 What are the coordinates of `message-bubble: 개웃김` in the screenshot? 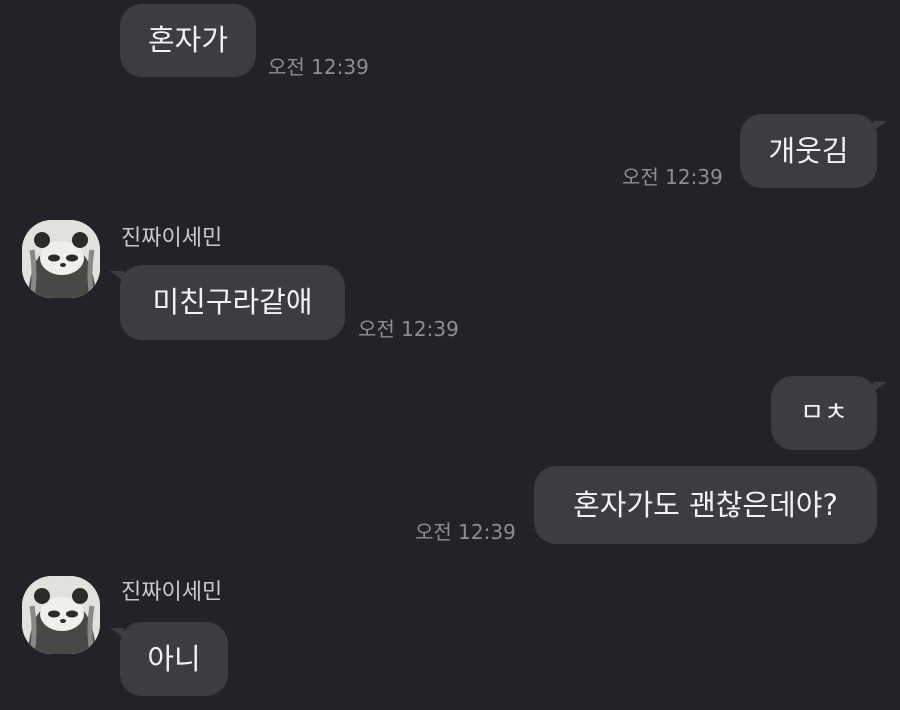 It's located at (808, 151).